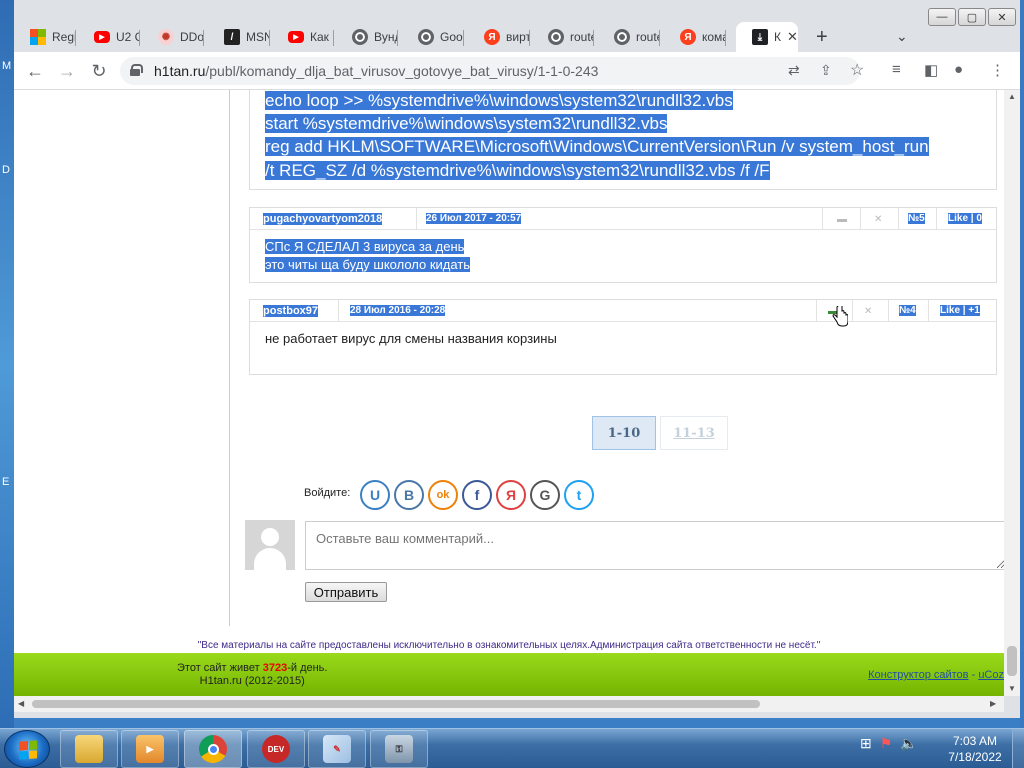  Describe the element at coordinates (1012, 96) in the screenshot. I see `scroll-up-icon: ▲` at that location.